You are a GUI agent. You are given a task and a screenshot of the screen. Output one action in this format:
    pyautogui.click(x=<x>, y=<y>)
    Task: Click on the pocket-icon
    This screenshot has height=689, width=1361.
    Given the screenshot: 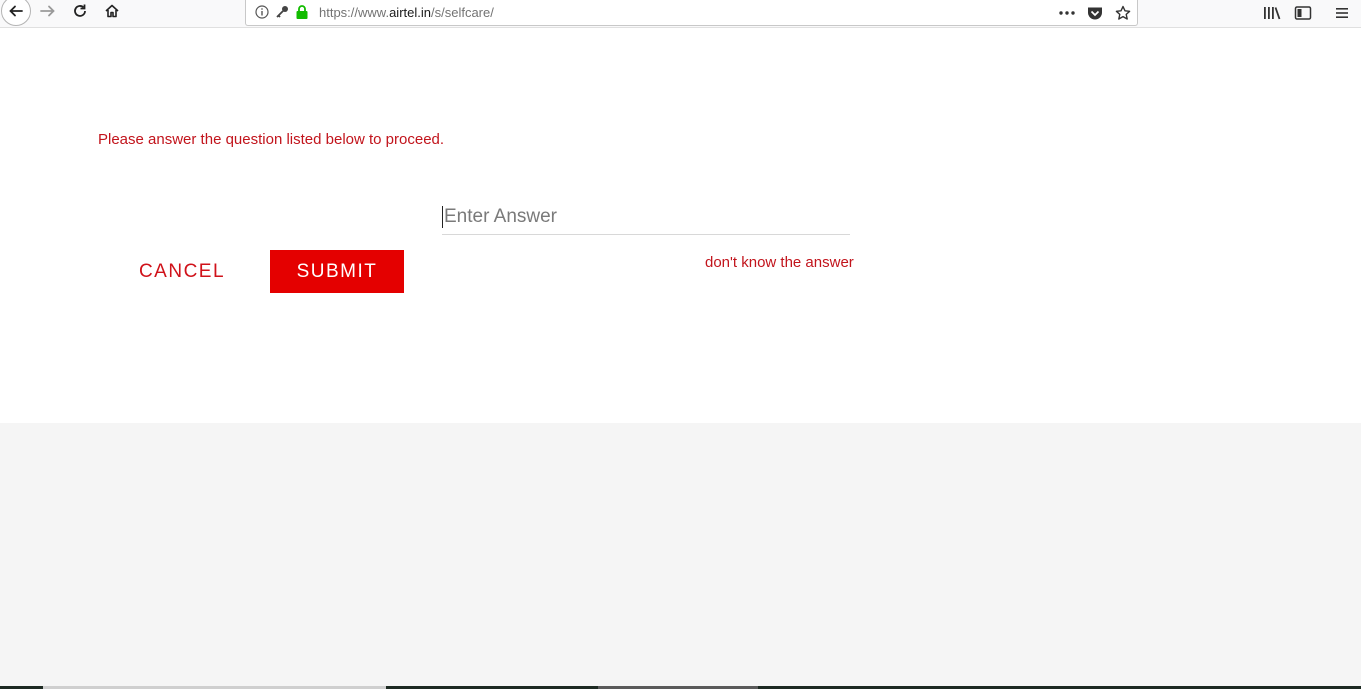 What is the action you would take?
    pyautogui.click(x=1095, y=13)
    